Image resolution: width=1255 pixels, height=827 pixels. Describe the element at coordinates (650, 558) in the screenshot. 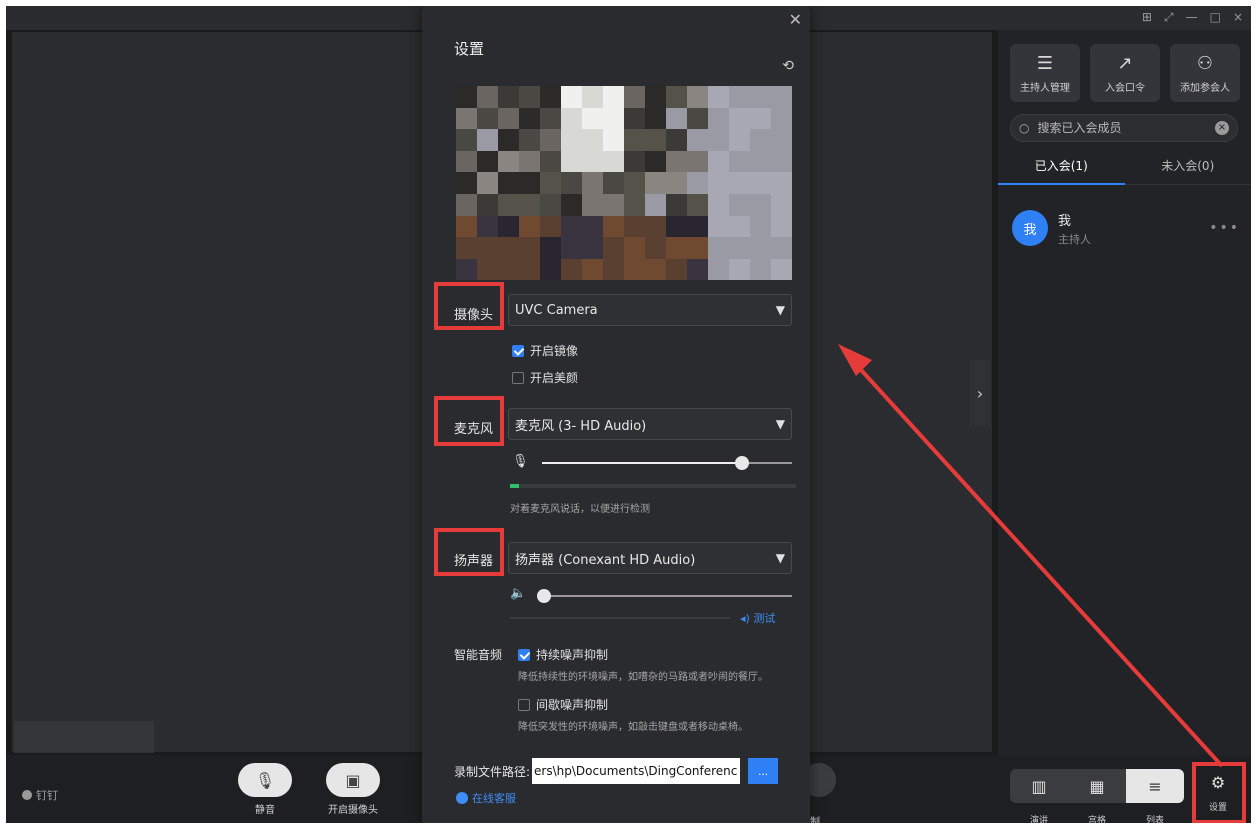

I see `speaker-select: 扬声器 (Conexant HD Audio) ▼` at that location.